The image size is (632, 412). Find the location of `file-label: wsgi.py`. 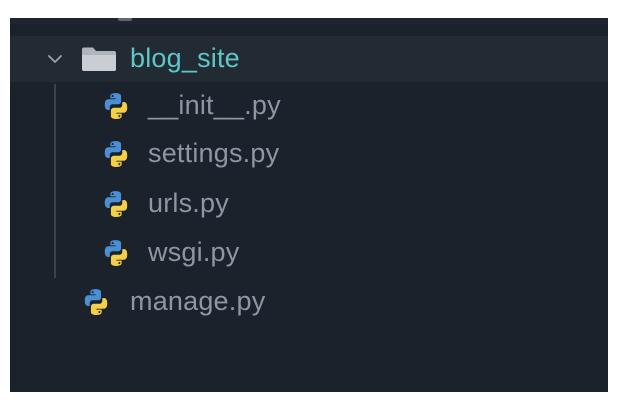

file-label: wsgi.py is located at coordinates (194, 251).